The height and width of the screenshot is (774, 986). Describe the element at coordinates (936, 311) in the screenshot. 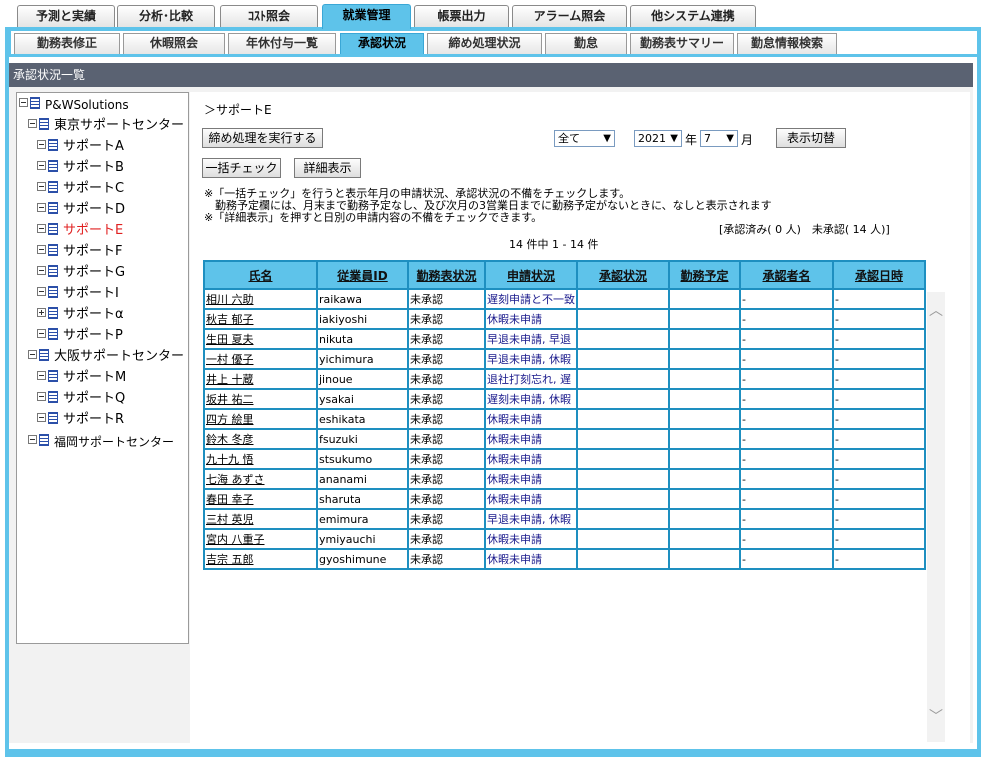

I see `chevron-up-icon: ︿` at that location.